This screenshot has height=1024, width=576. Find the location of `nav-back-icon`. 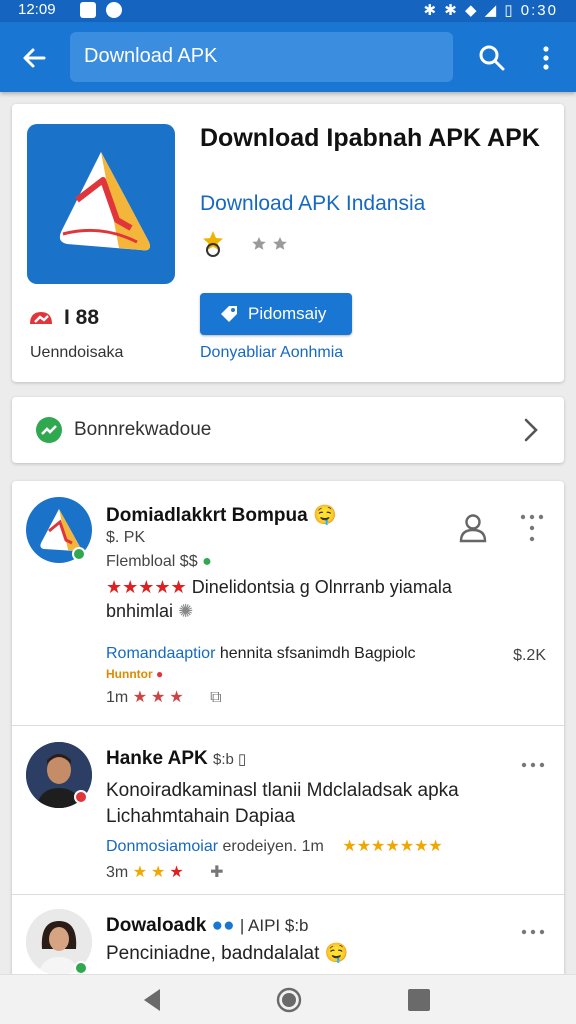

nav-back-icon is located at coordinates (152, 1000).